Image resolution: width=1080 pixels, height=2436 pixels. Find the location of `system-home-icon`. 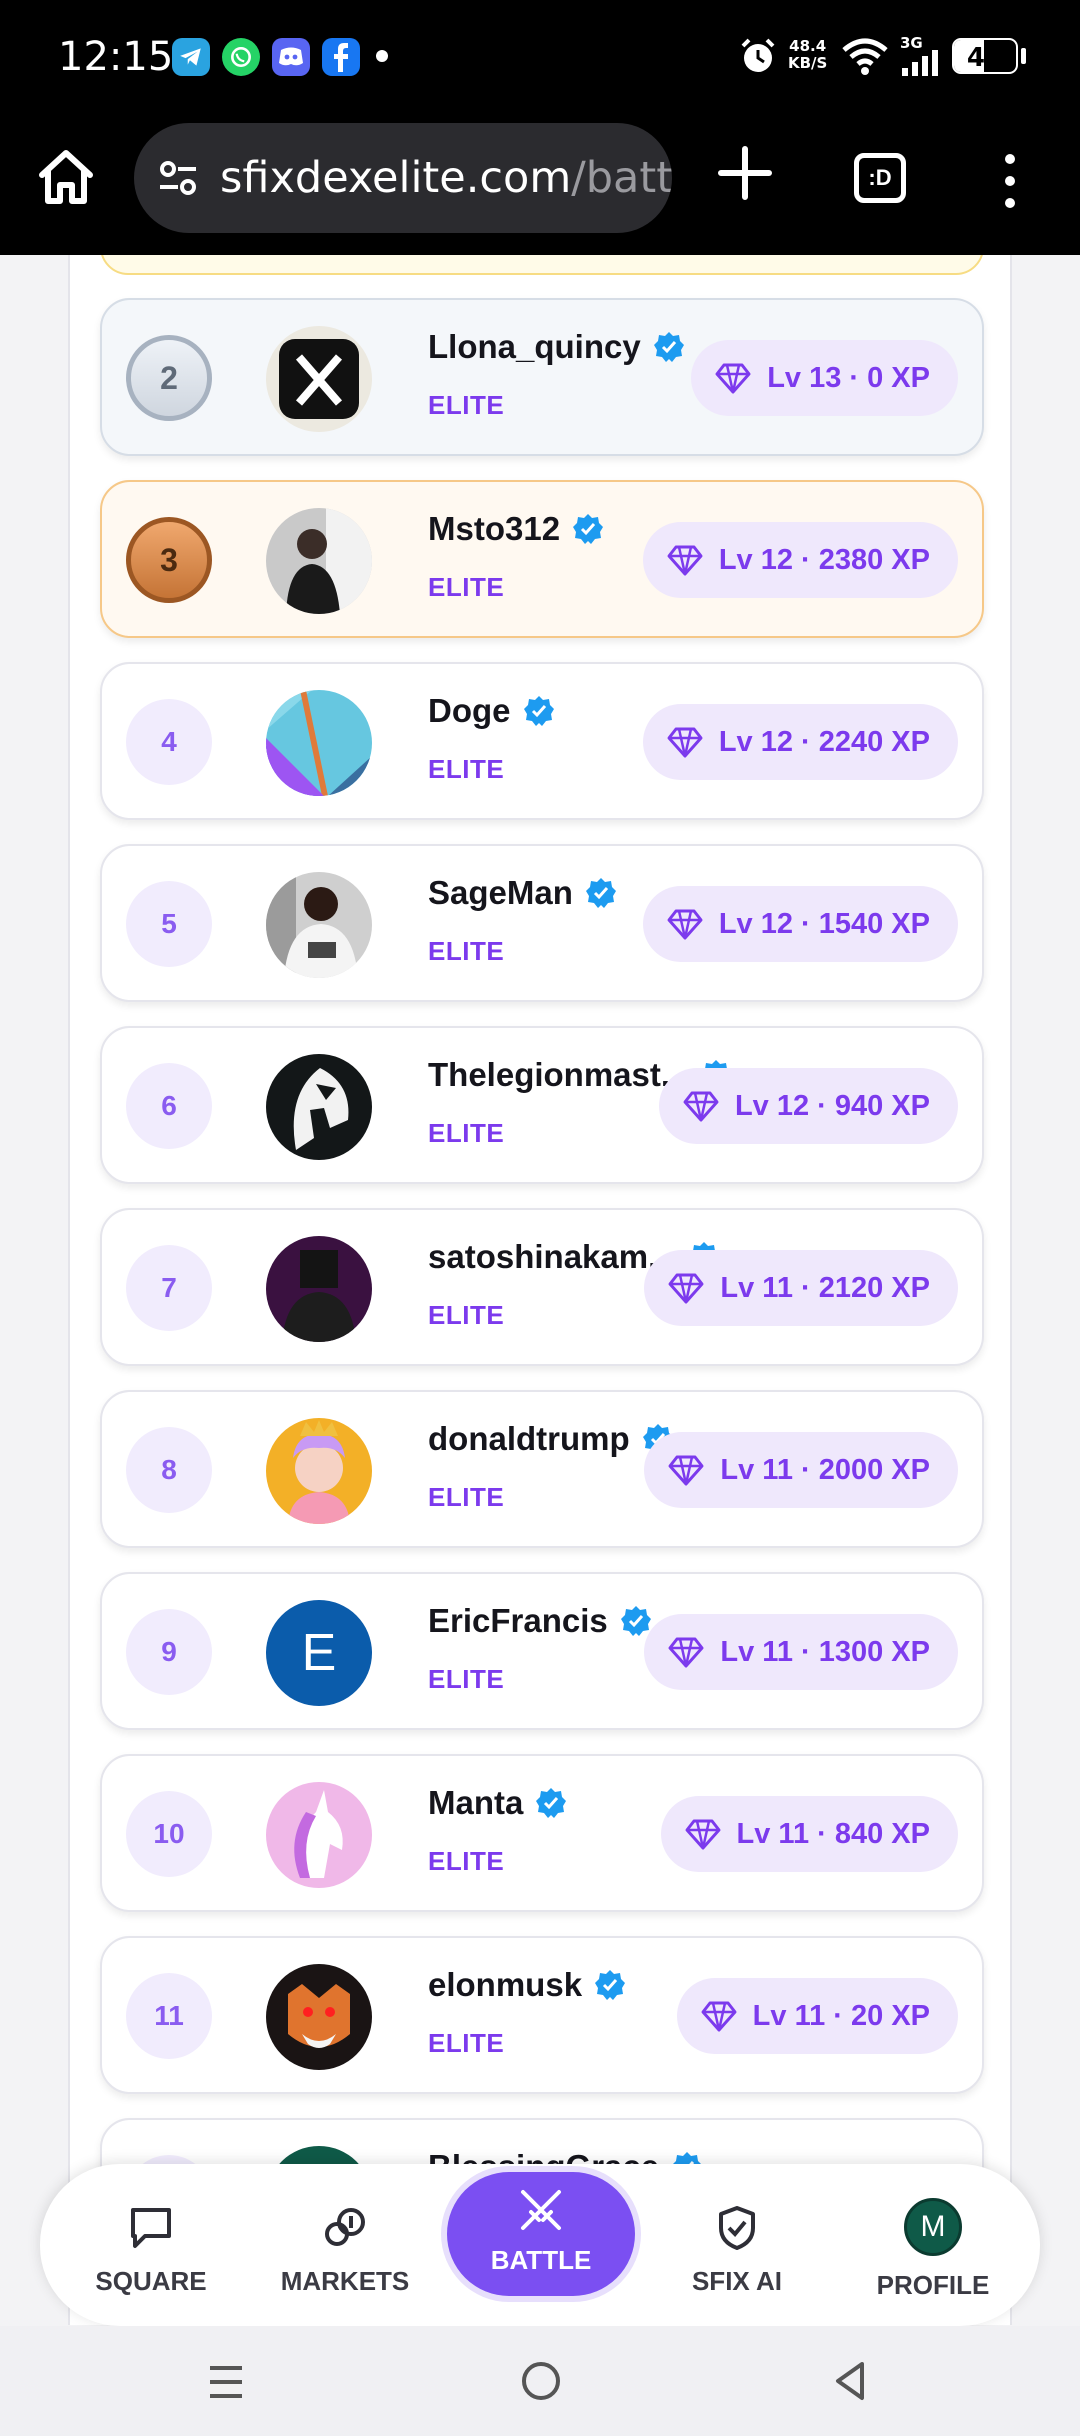

system-home-icon is located at coordinates (541, 2381).